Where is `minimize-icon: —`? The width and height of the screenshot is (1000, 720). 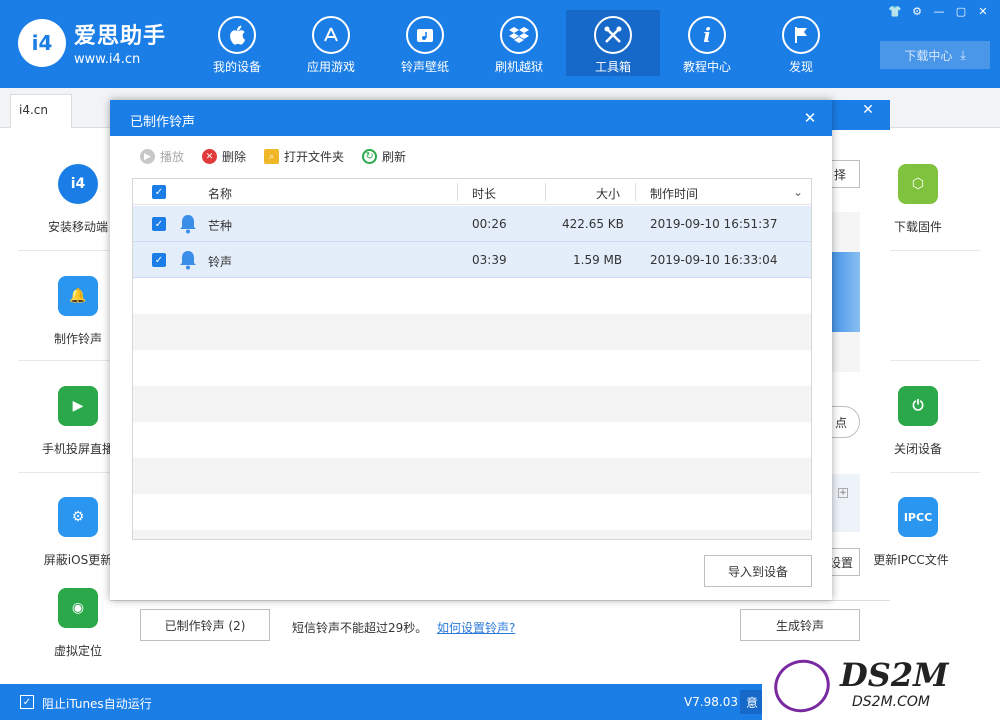
minimize-icon: — is located at coordinates (939, 11).